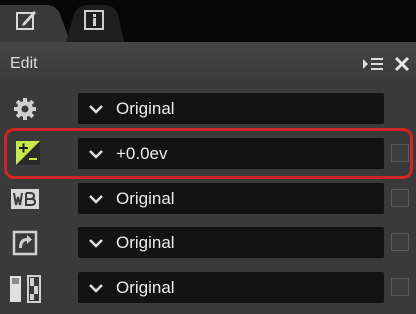  Describe the element at coordinates (231, 108) in the screenshot. I see `settings-dropdown: Original` at that location.